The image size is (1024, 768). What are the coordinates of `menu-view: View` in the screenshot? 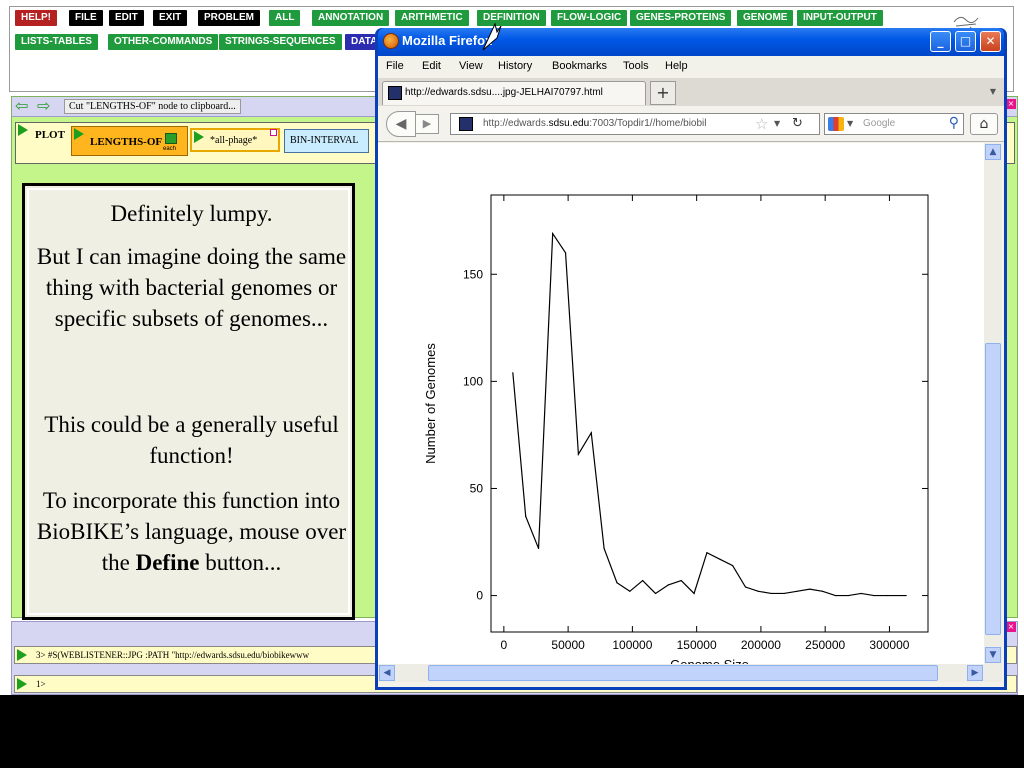 It's located at (471, 66).